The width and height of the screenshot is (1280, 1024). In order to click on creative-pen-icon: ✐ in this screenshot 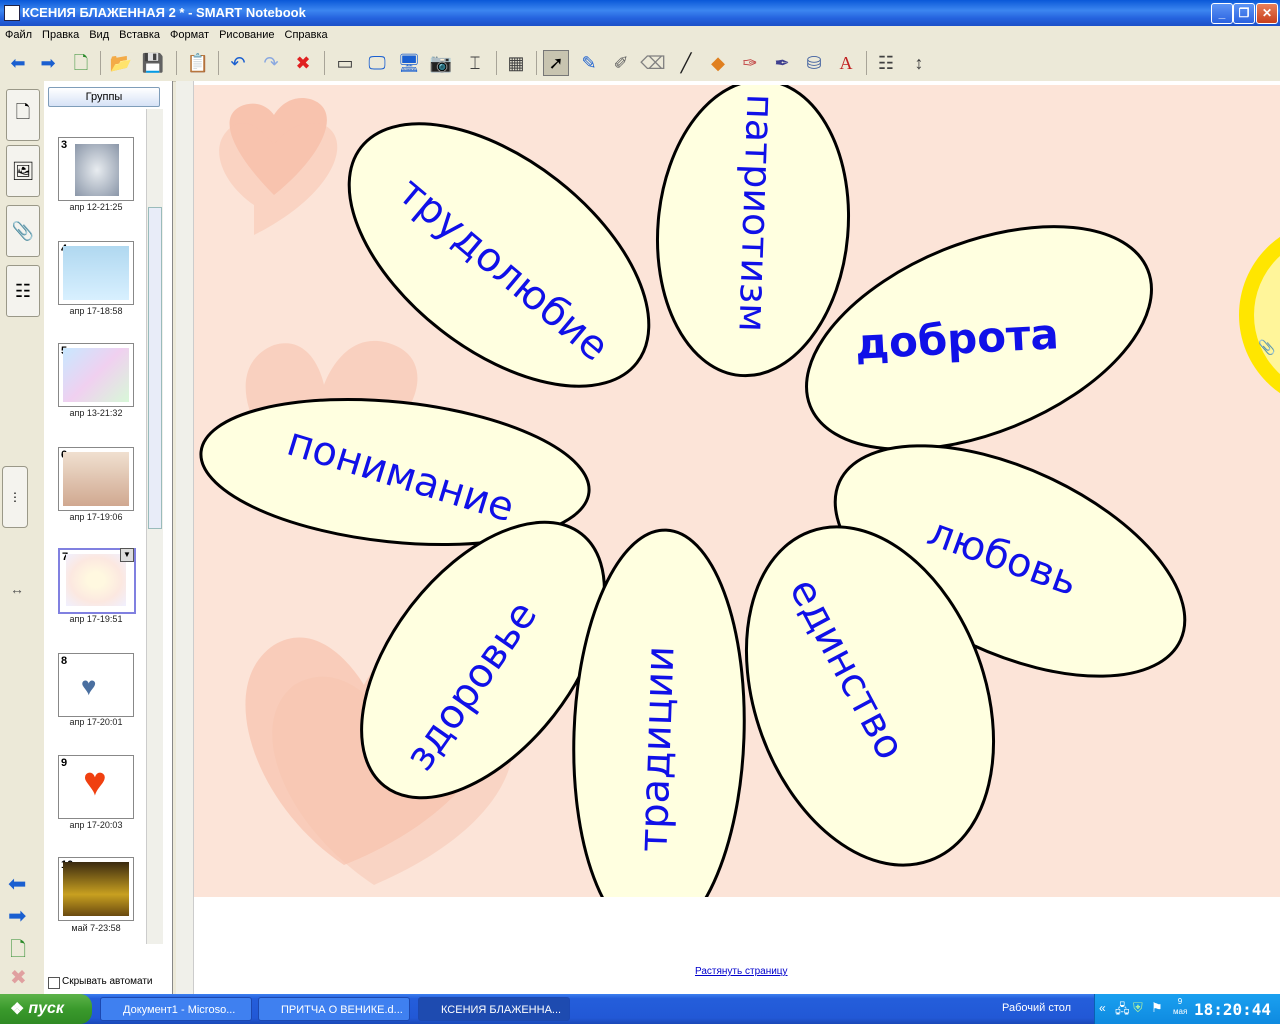, I will do `click(621, 63)`.